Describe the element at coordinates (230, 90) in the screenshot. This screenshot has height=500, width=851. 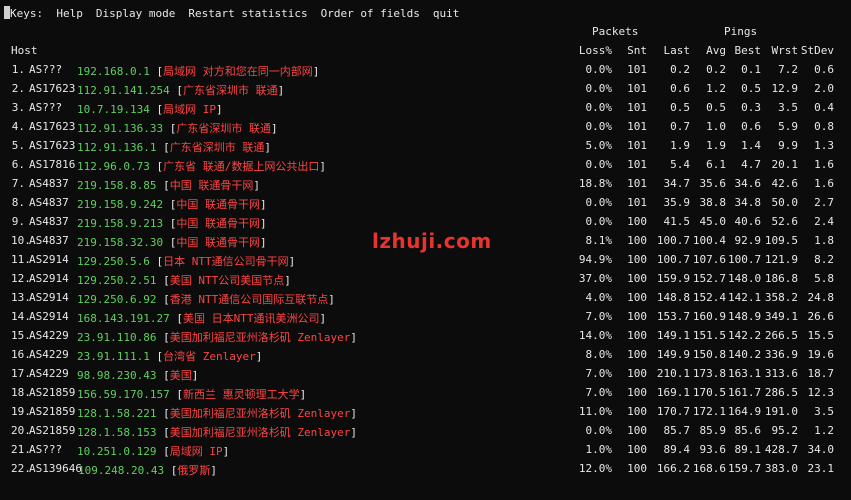
I see `hop-location: [广东省深圳市 联通]` at that location.